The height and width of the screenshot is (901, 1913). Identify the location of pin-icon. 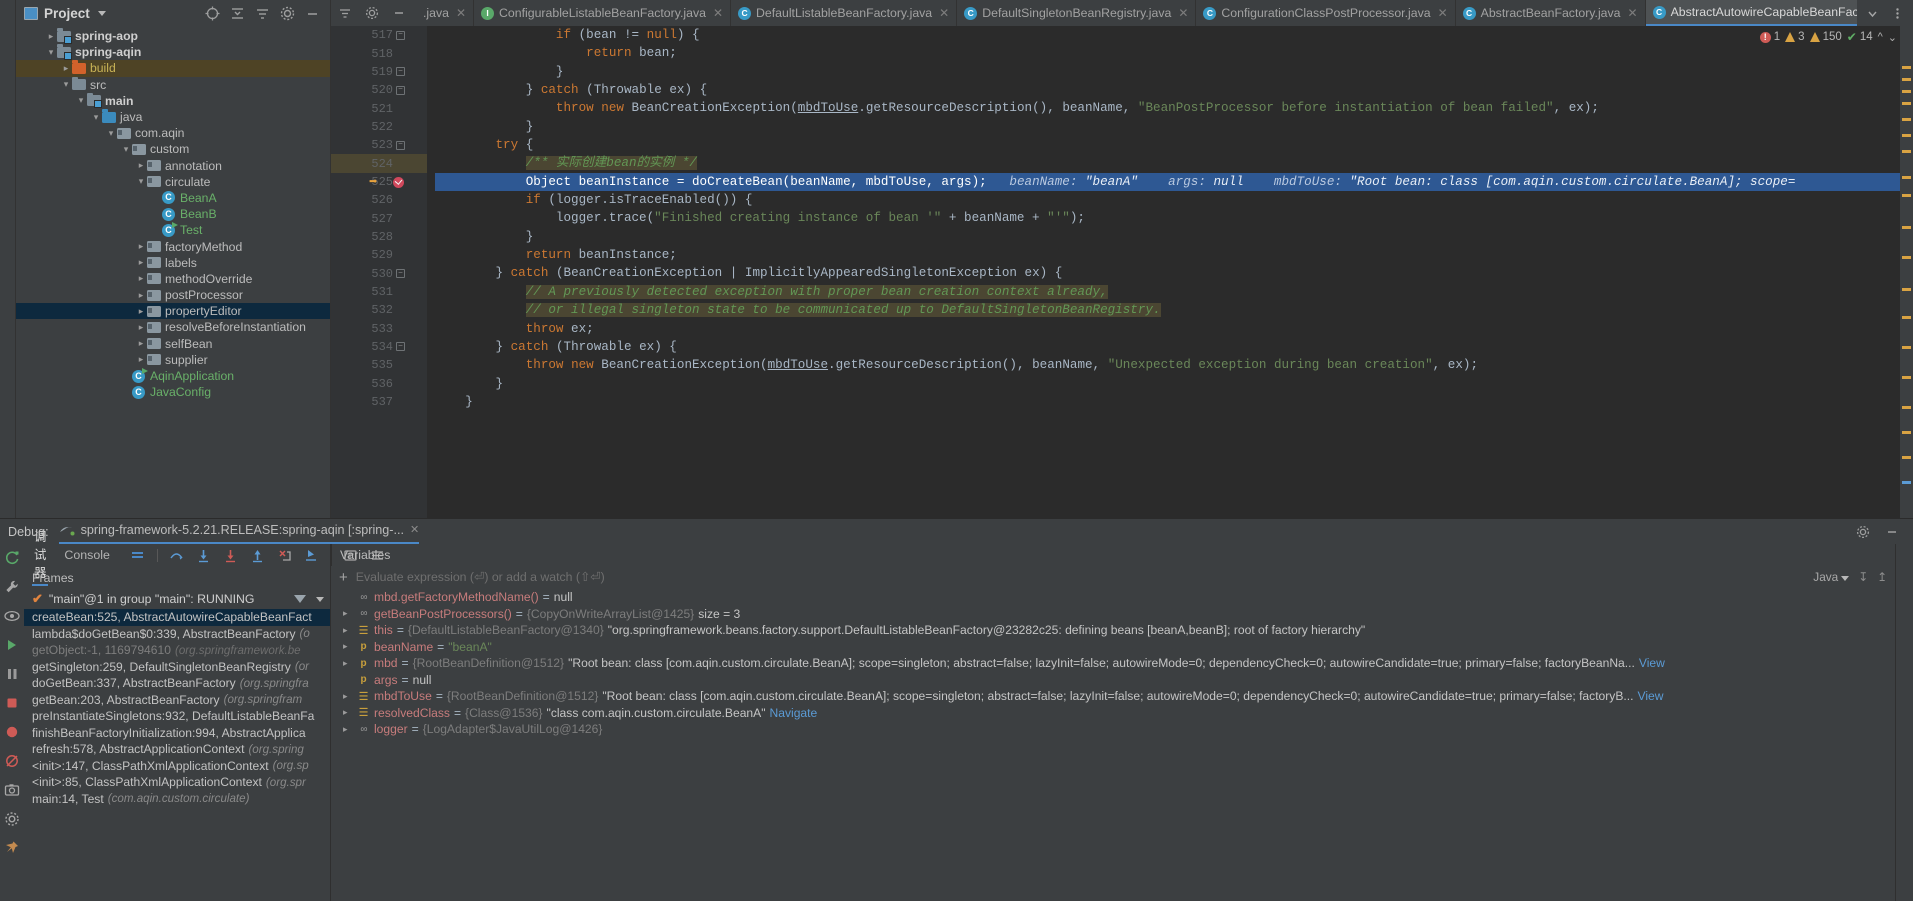
(12, 848).